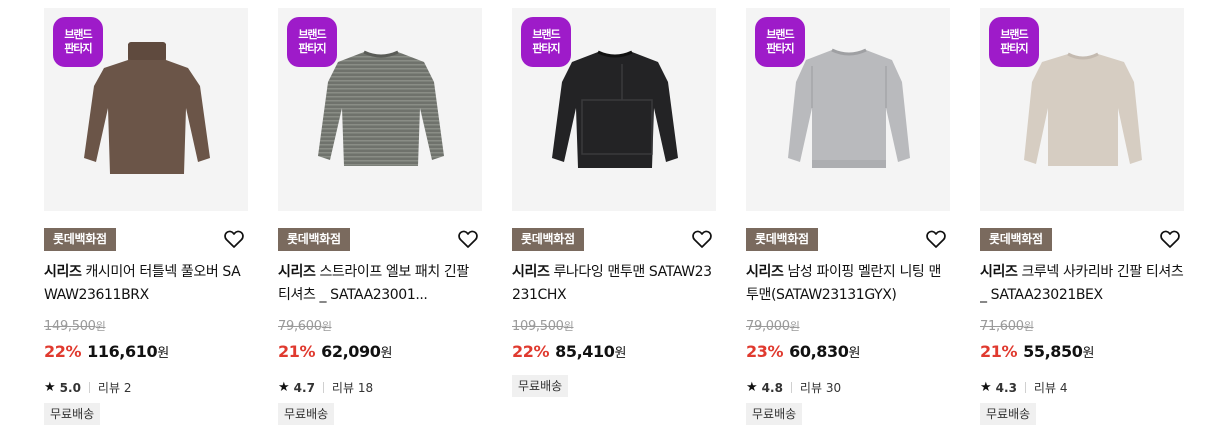  I want to click on product-title: 시리즈 남성 파이핑 멜란지 니팅 맨투맨(SATAW23131GYX), so click(848, 284).